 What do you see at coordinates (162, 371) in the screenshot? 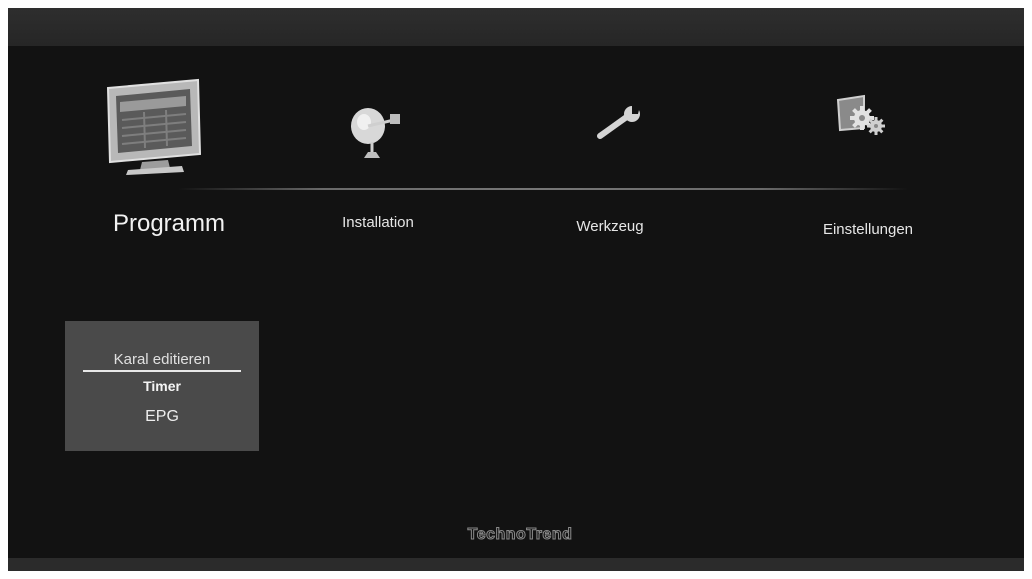
I see `selection-underline` at bounding box center [162, 371].